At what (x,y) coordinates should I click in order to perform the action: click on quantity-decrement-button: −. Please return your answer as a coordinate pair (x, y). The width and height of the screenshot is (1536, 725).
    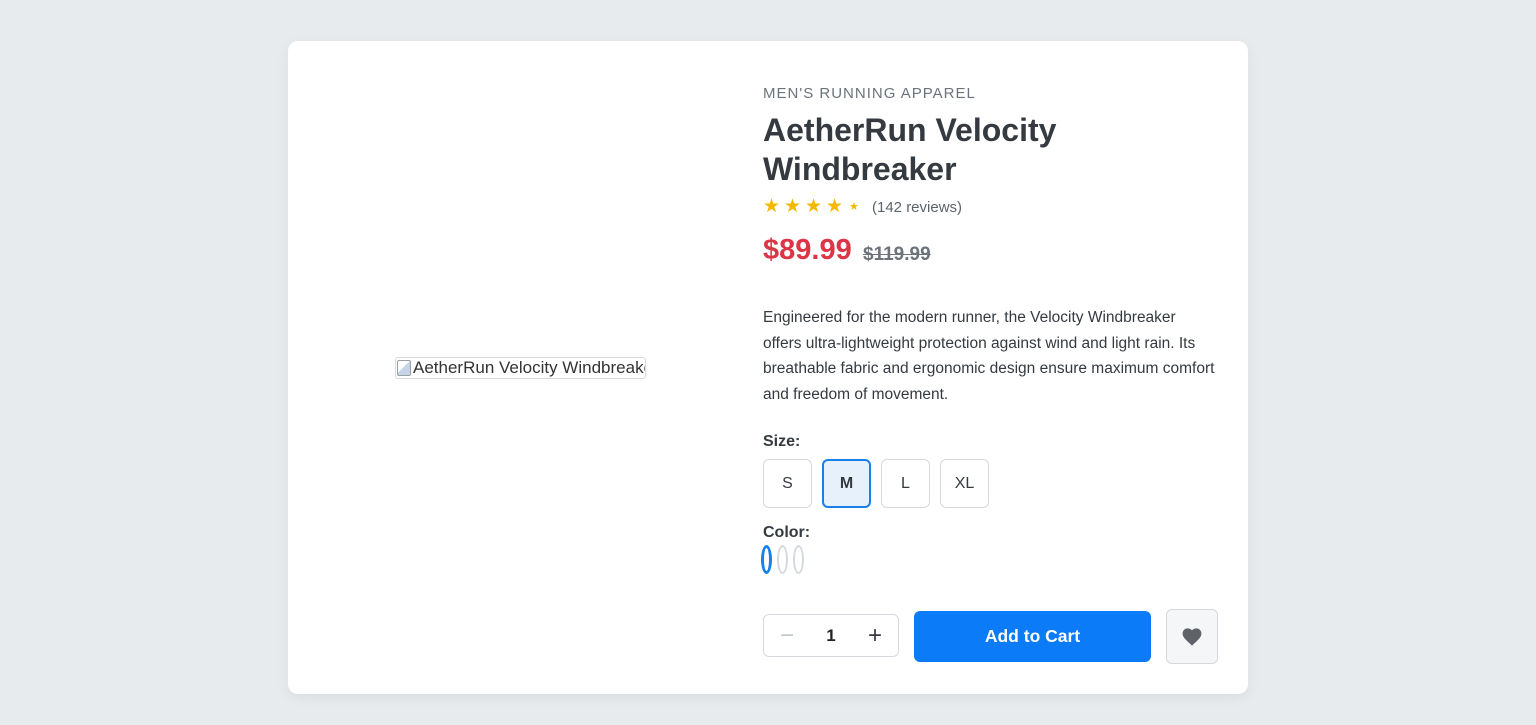
    Looking at the image, I should click on (787, 636).